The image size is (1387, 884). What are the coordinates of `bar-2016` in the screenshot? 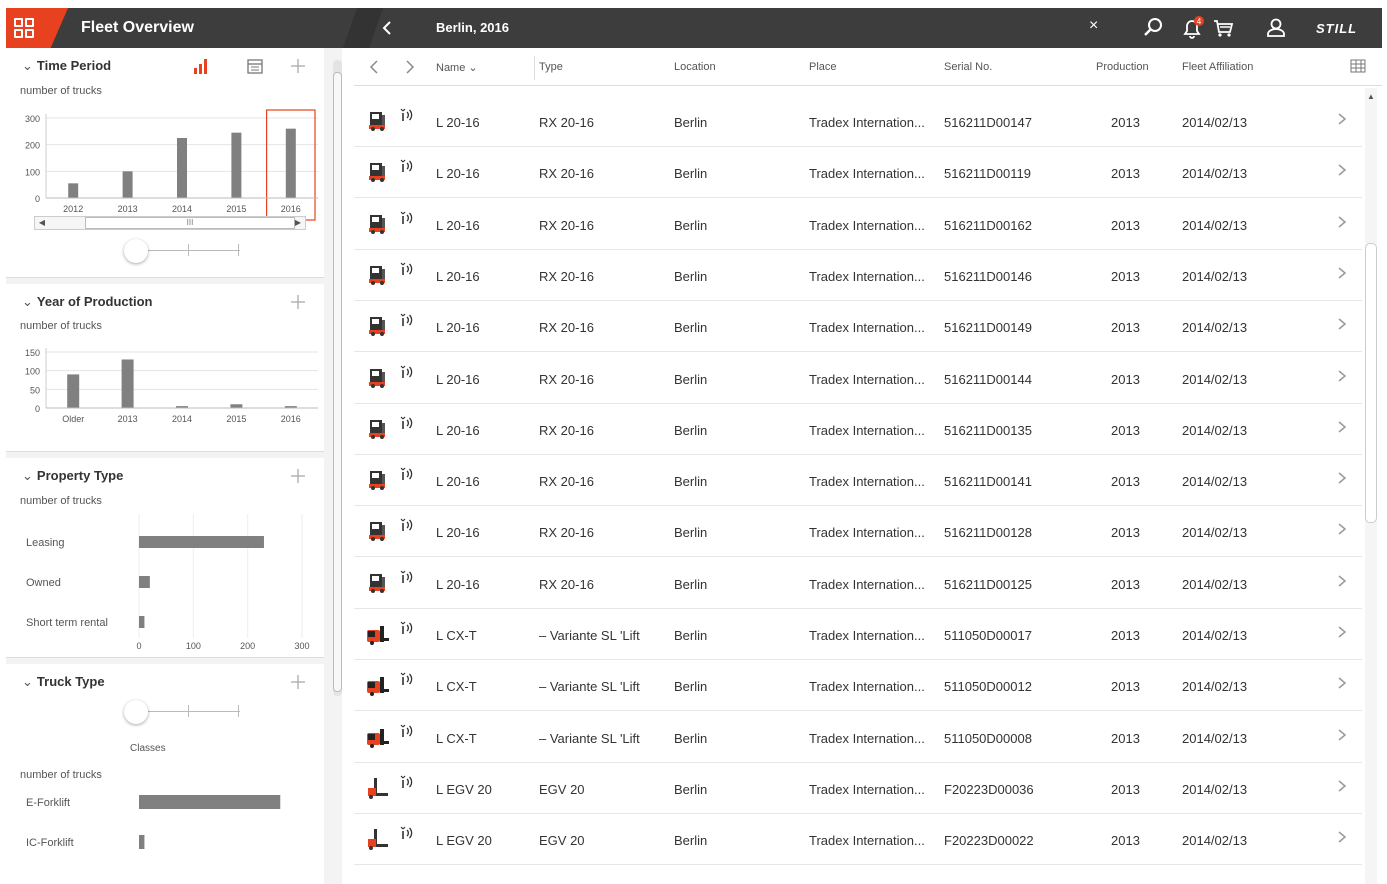 It's located at (290, 163).